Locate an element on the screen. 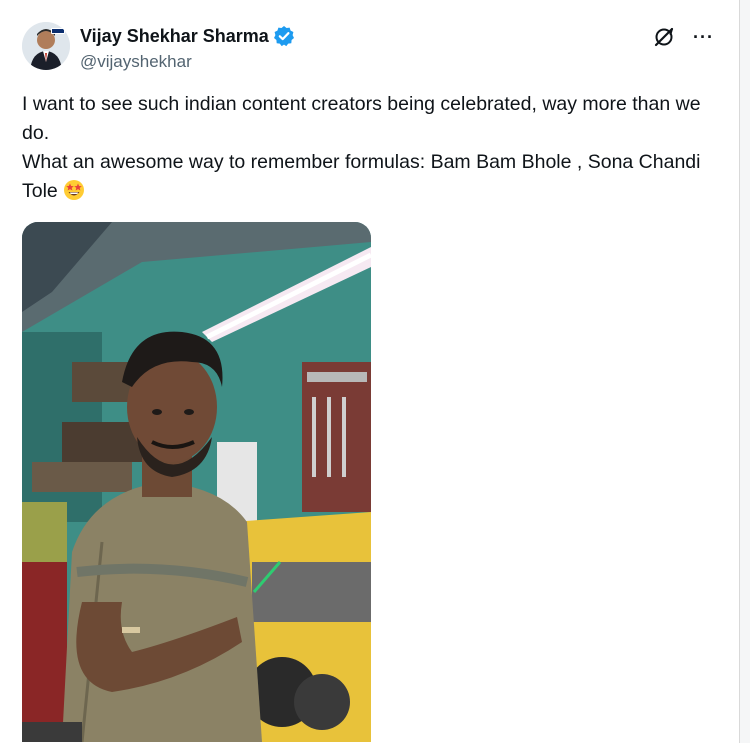 This screenshot has width=750, height=743. display-name-row: Vijay Shekhar Sharma is located at coordinates (187, 36).